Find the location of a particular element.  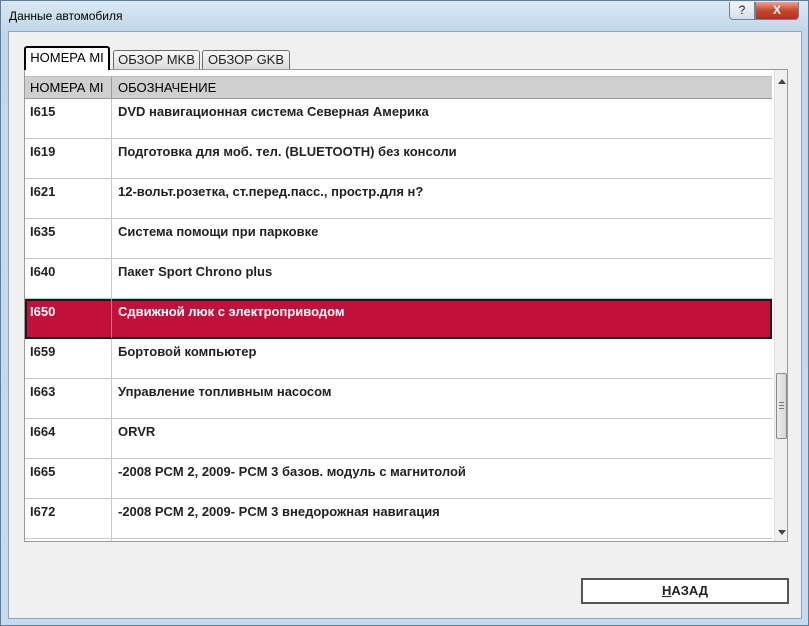

back-button-label: АЗАД is located at coordinates (690, 590).